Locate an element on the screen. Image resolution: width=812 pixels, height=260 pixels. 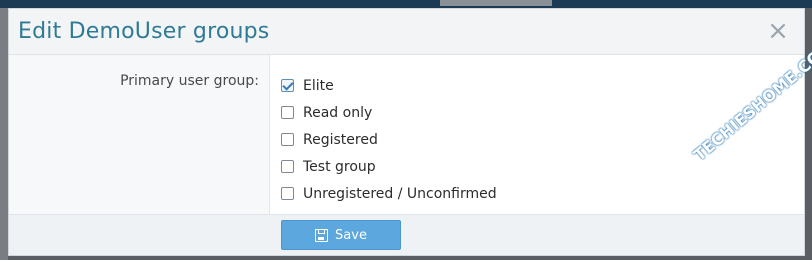
group-option-unregistered: Unregistered / Unconfirmed is located at coordinates (389, 193).